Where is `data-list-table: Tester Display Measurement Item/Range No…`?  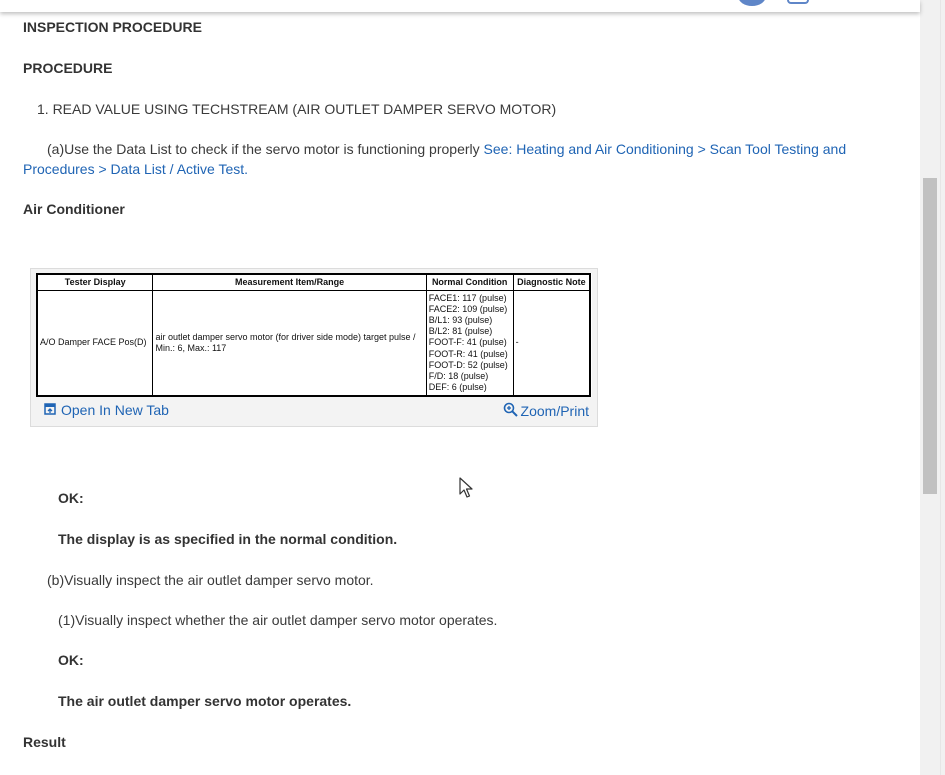 data-list-table: Tester Display Measurement Item/Range No… is located at coordinates (313, 335).